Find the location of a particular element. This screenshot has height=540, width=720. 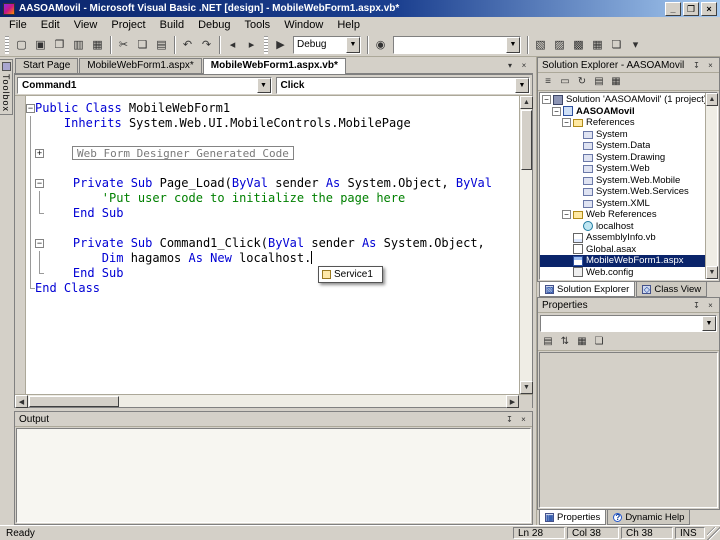

redo-icon: ↷ is located at coordinates (206, 44).